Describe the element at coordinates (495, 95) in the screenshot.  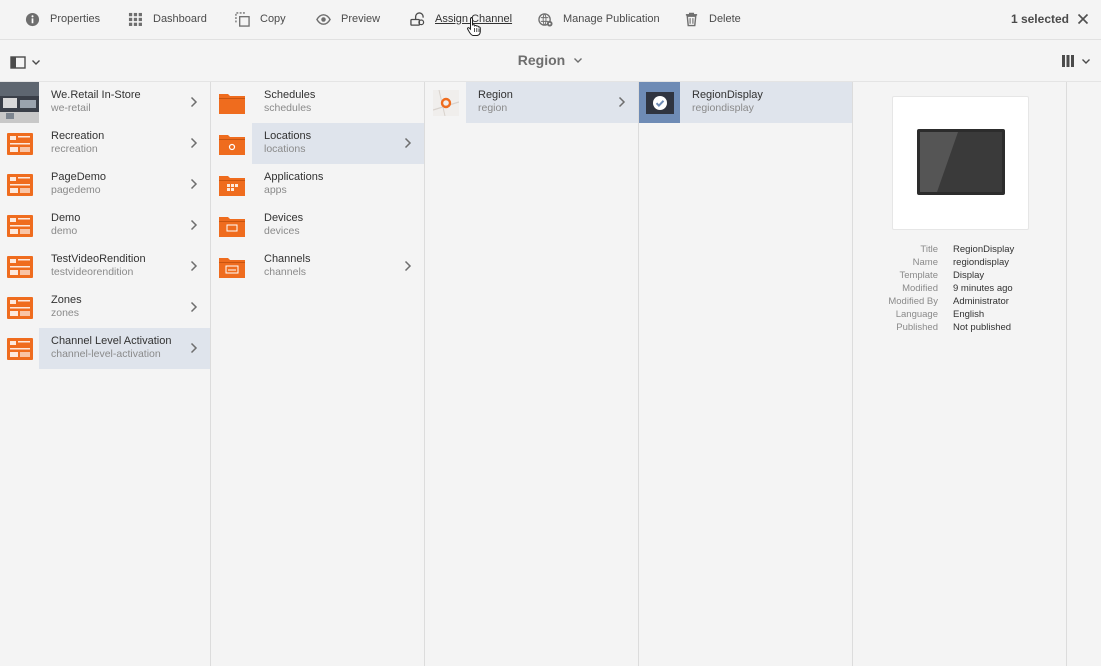
I see `item-title: Region` at that location.